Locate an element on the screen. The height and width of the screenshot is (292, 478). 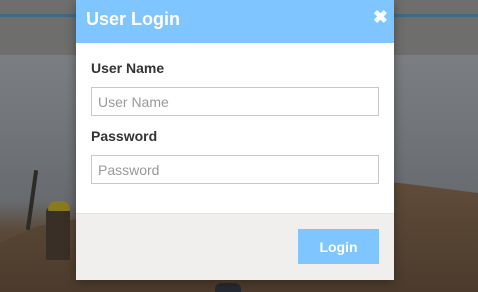
modal-title: User Login is located at coordinates (133, 19).